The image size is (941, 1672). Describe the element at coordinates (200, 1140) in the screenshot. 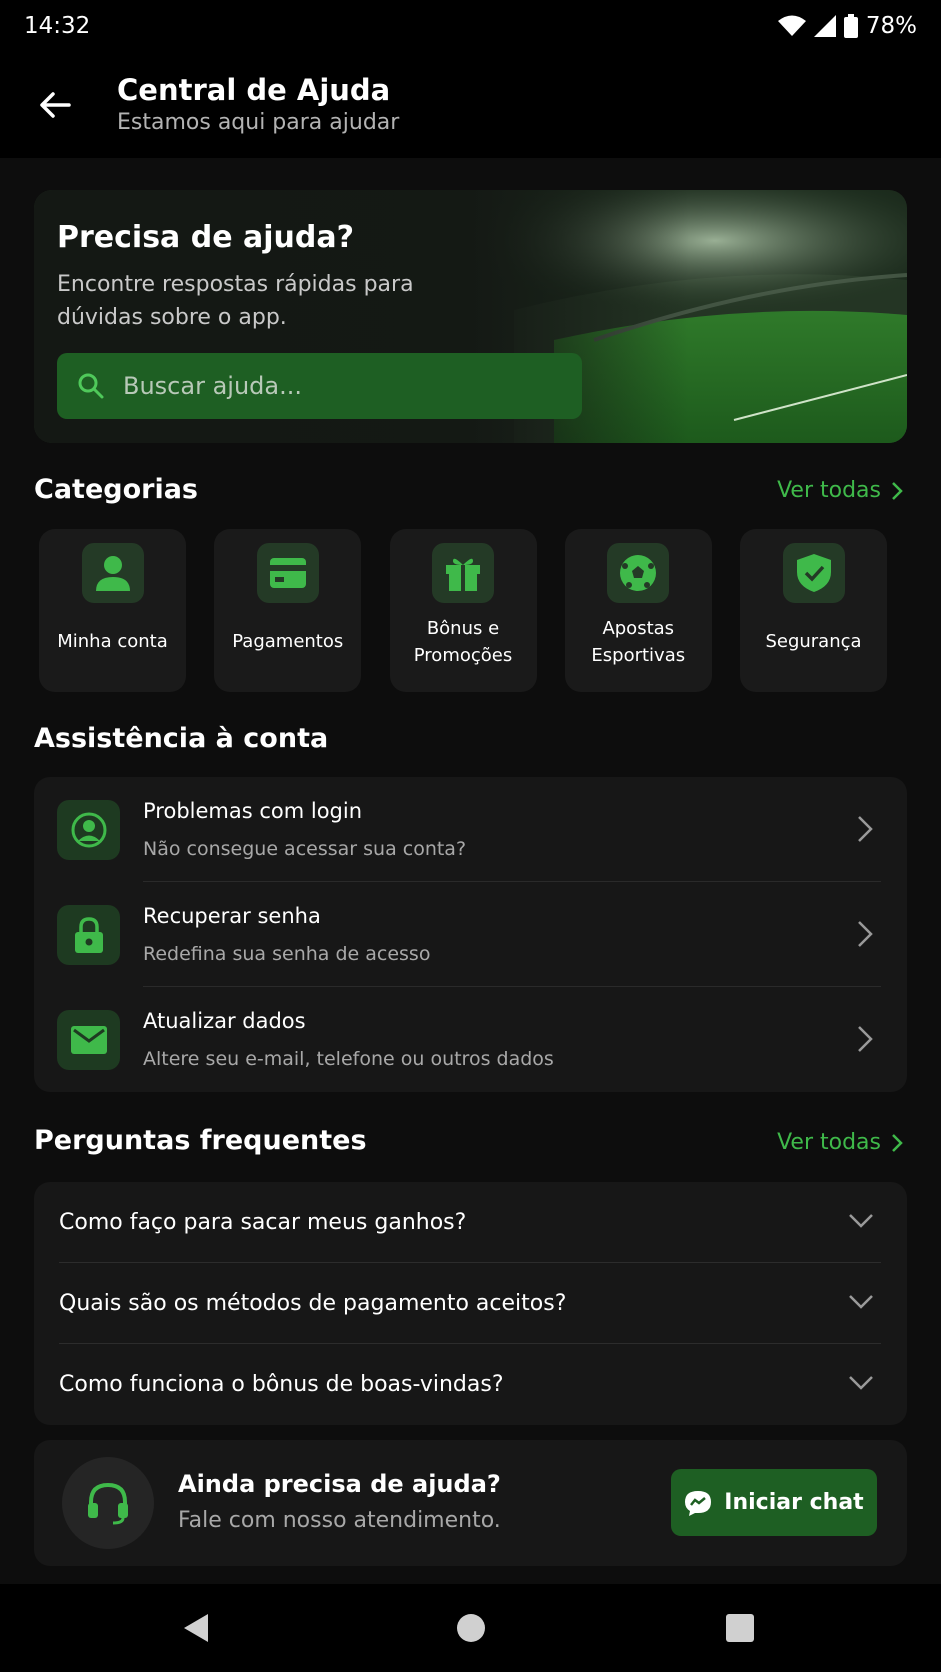

I see `faq-section-title: Perguntas frequentes` at that location.